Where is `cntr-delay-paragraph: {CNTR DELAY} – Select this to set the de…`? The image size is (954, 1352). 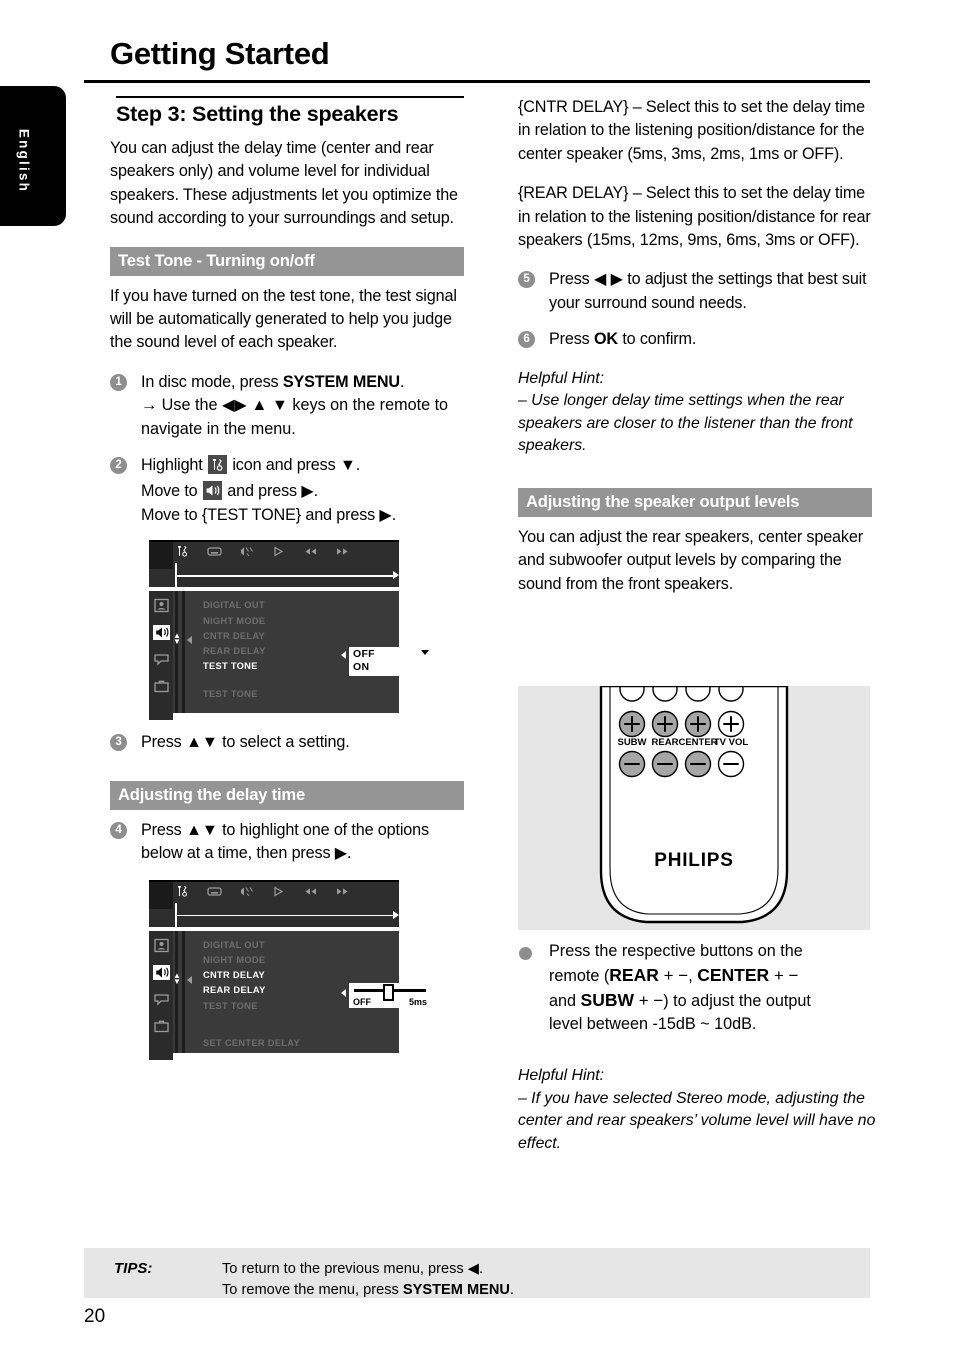 cntr-delay-paragraph: {CNTR DELAY} – Select this to set the de… is located at coordinates (691, 130).